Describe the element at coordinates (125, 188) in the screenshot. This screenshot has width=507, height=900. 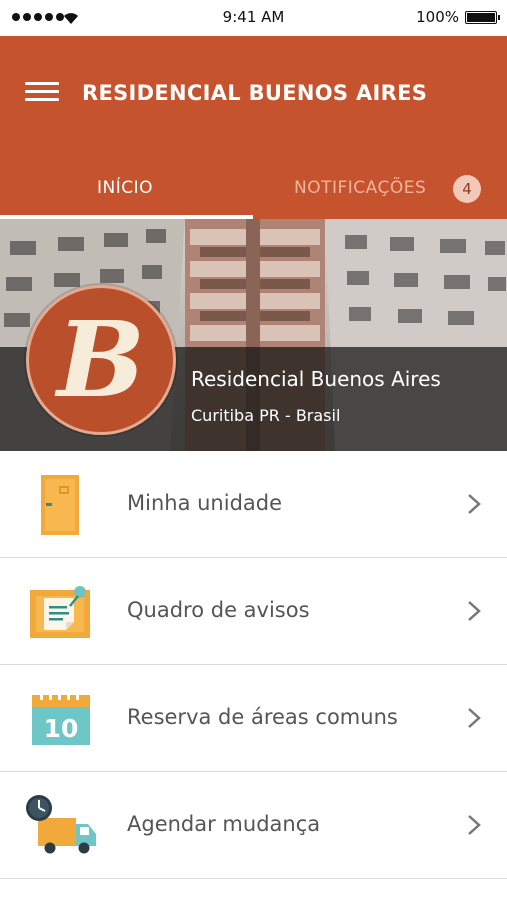
I see `tab-inicio-label: INÍCIO` at that location.